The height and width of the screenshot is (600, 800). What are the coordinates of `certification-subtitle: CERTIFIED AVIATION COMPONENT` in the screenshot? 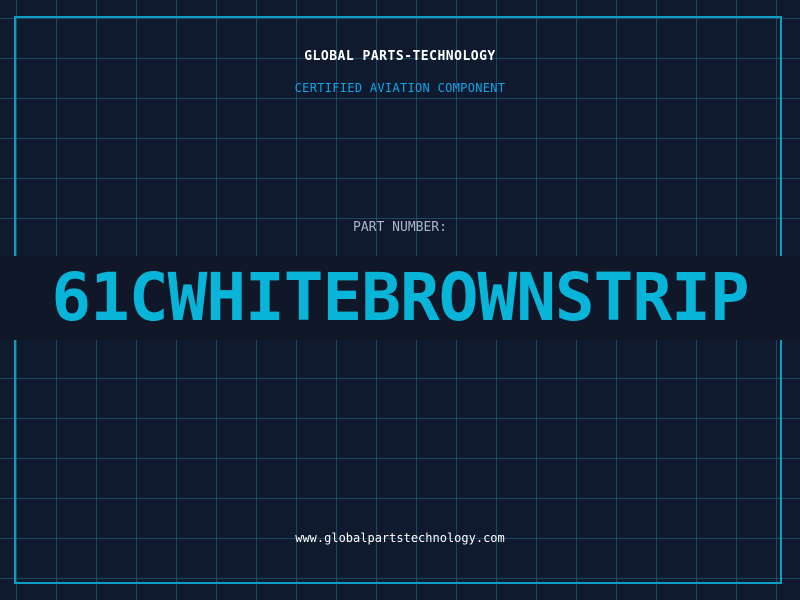 It's located at (400, 88).